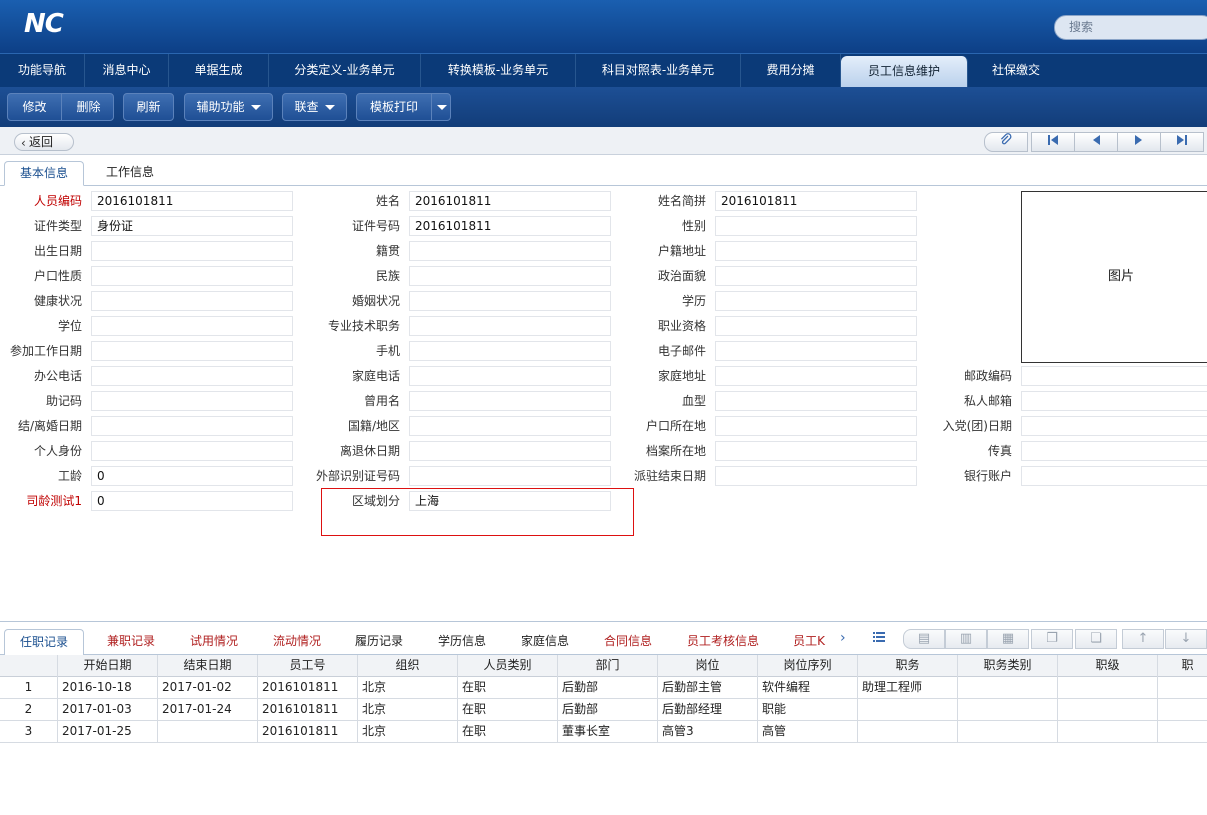  What do you see at coordinates (1008, 666) in the screenshot?
I see `column-header: 职务类别` at bounding box center [1008, 666].